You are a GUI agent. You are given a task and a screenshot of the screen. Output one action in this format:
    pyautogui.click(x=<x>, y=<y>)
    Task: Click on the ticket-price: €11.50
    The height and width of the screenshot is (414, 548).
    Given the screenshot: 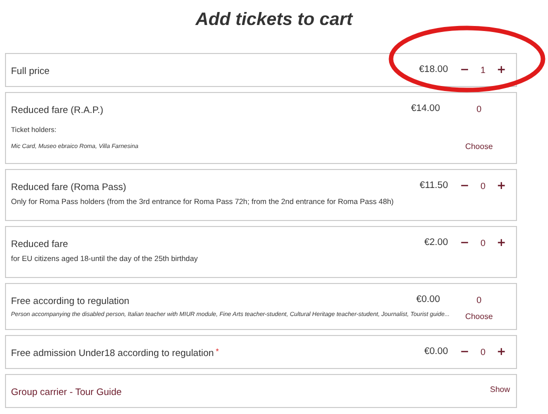 What is the action you would take?
    pyautogui.click(x=433, y=186)
    